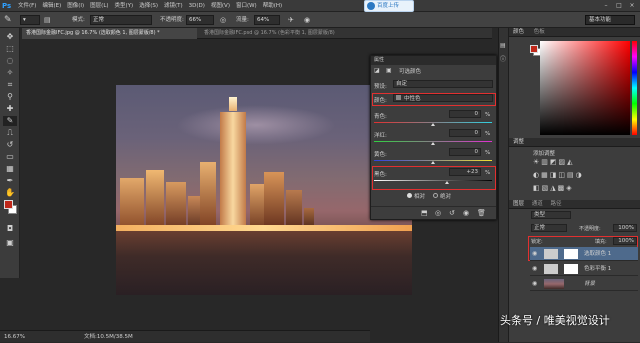 The image size is (640, 343). I want to click on menu-filter: 滤镜(T), so click(173, 6).